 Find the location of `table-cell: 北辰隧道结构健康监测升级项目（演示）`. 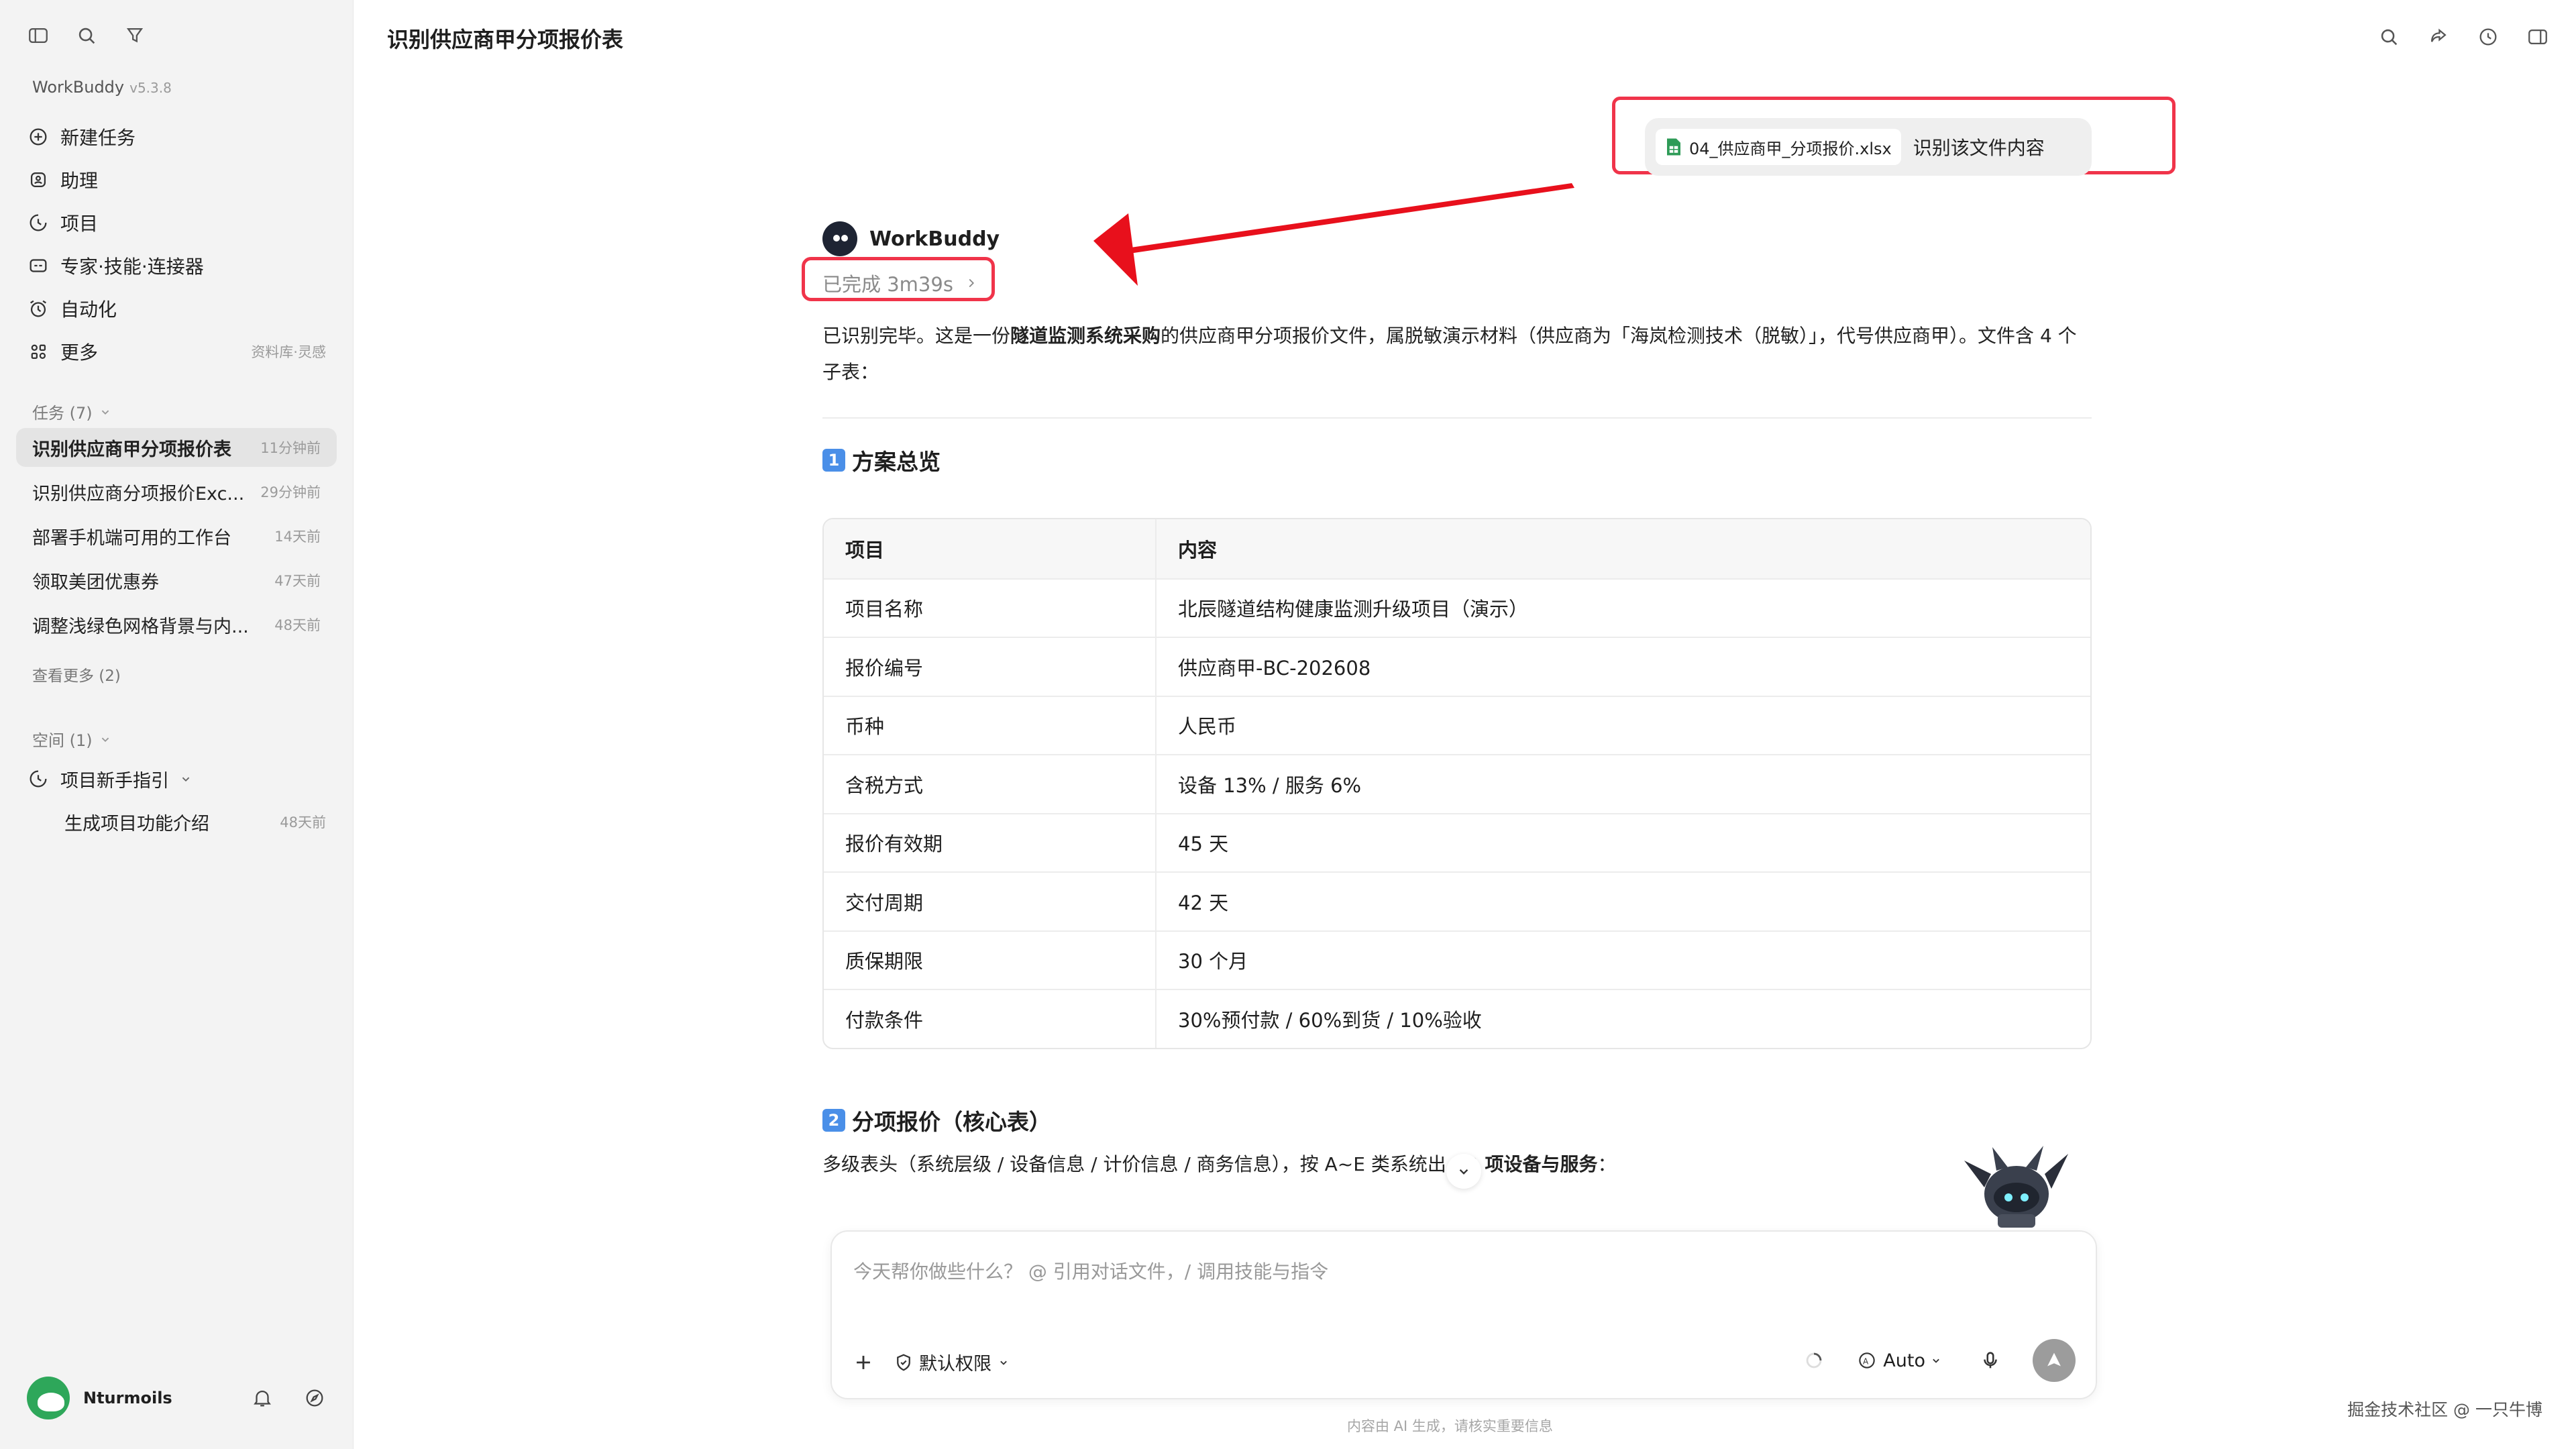

table-cell: 北辰隧道结构健康监测升级项目（演示） is located at coordinates (1353, 609).